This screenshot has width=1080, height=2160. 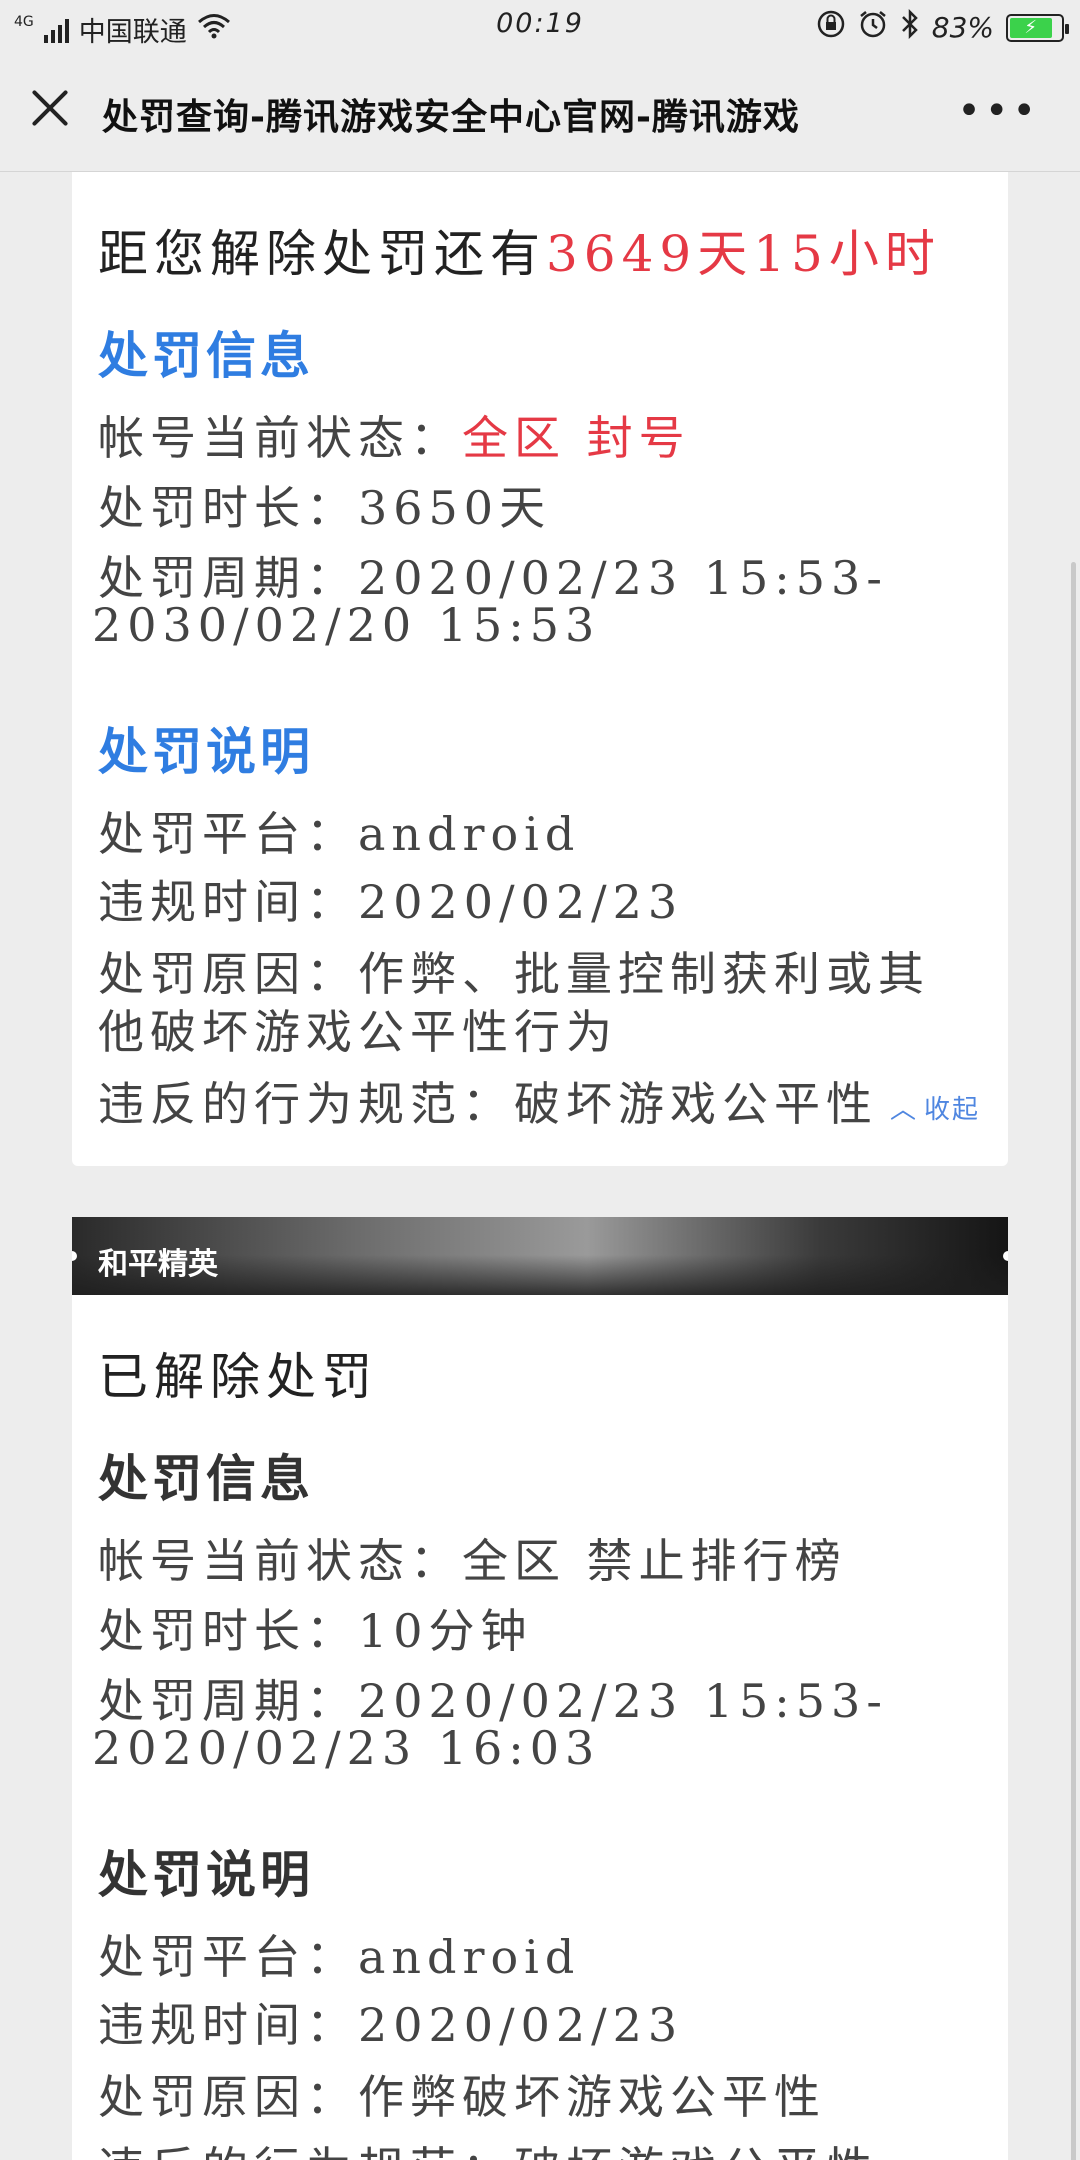 What do you see at coordinates (962, 27) in the screenshot?
I see `battery-percent: 83%` at bounding box center [962, 27].